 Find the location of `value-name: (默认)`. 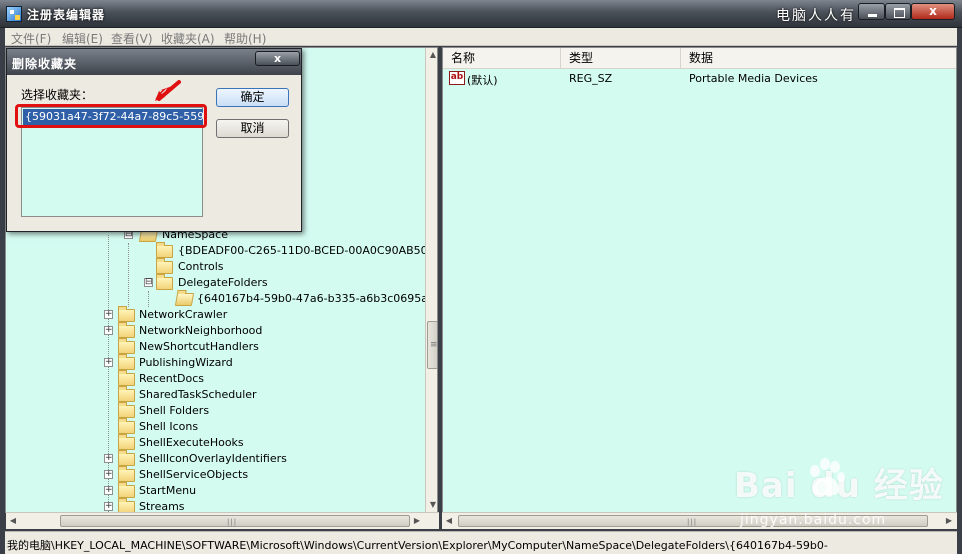

value-name: (默认) is located at coordinates (482, 80).